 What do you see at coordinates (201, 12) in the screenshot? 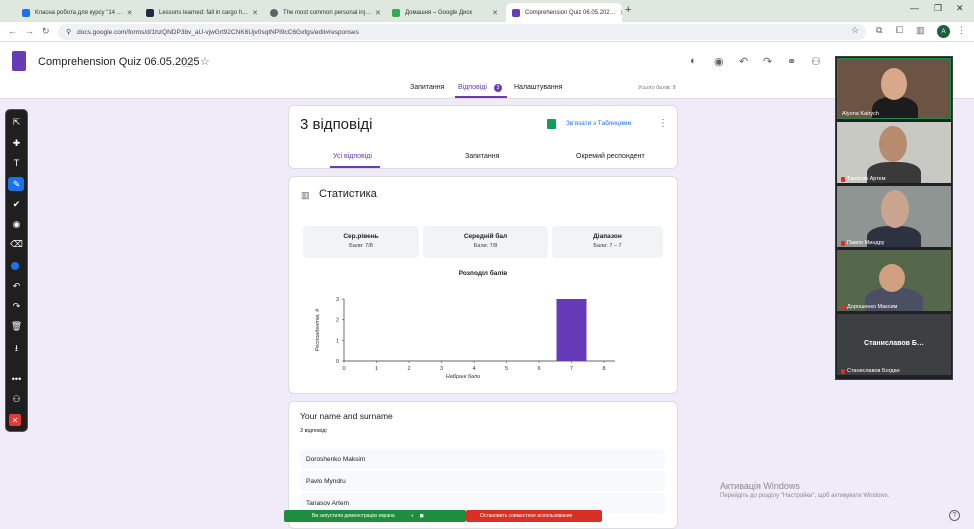
I see `browser-tab: Lessons learned: fall in cargo h… ✕` at bounding box center [201, 12].